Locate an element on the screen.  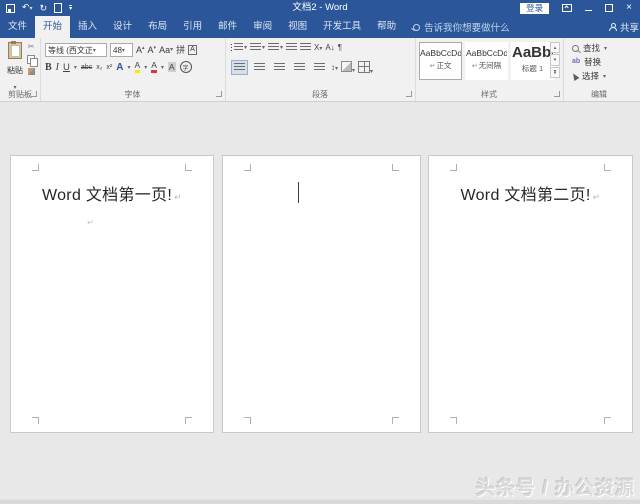
page-1-text: Word 文档第一页! is located at coordinates (112, 193).